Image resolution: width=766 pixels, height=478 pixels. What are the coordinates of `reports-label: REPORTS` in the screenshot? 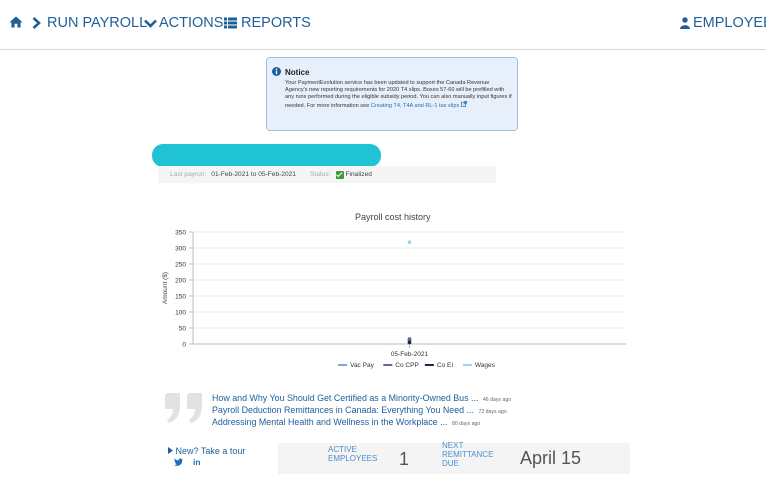 It's located at (276, 23).